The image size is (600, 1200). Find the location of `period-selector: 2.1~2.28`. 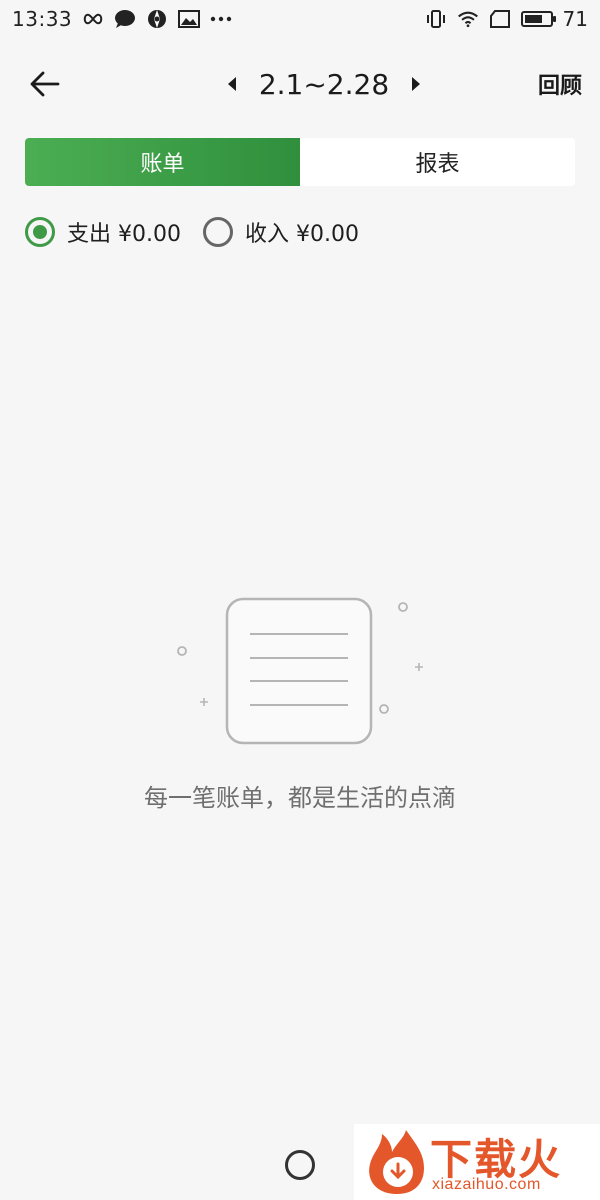

period-selector: 2.1~2.28 is located at coordinates (324, 84).